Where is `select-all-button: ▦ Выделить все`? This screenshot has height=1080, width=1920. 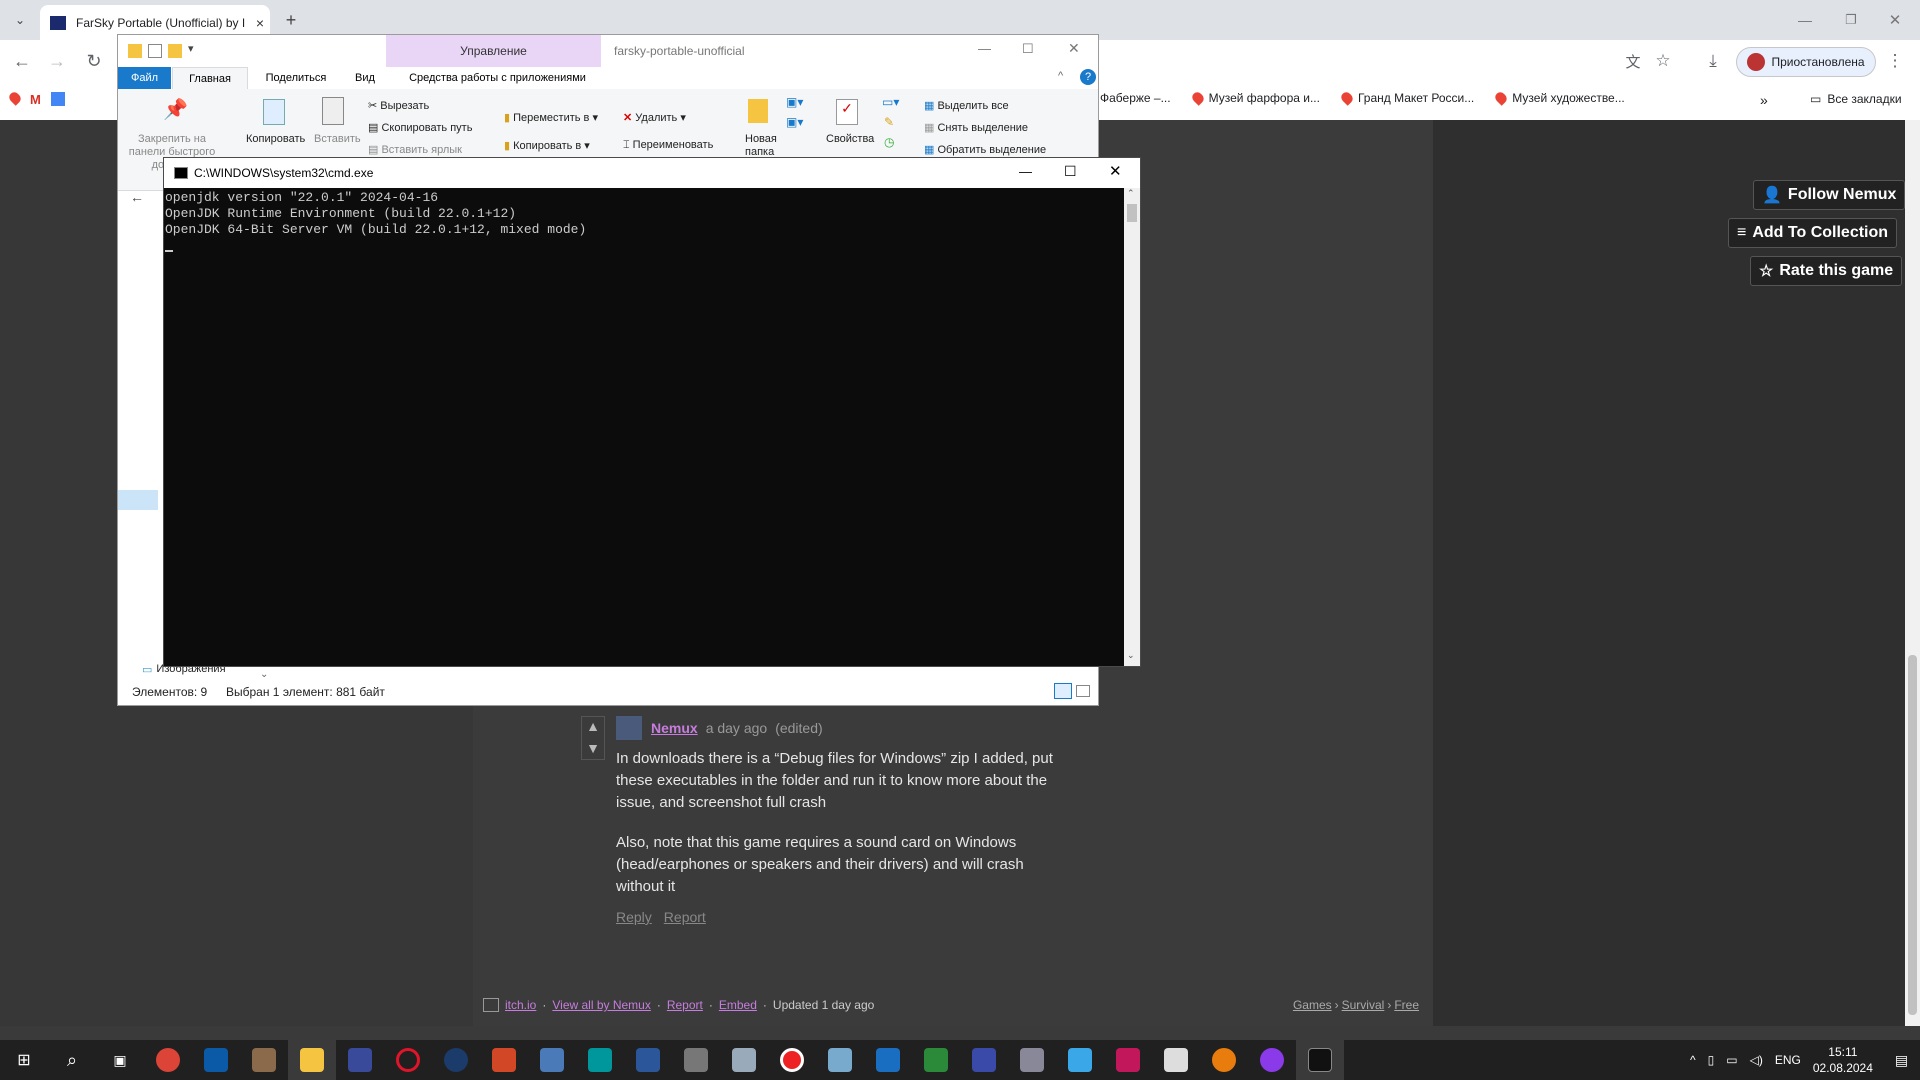
select-all-button: ▦ Выделить все is located at coordinates (966, 105).